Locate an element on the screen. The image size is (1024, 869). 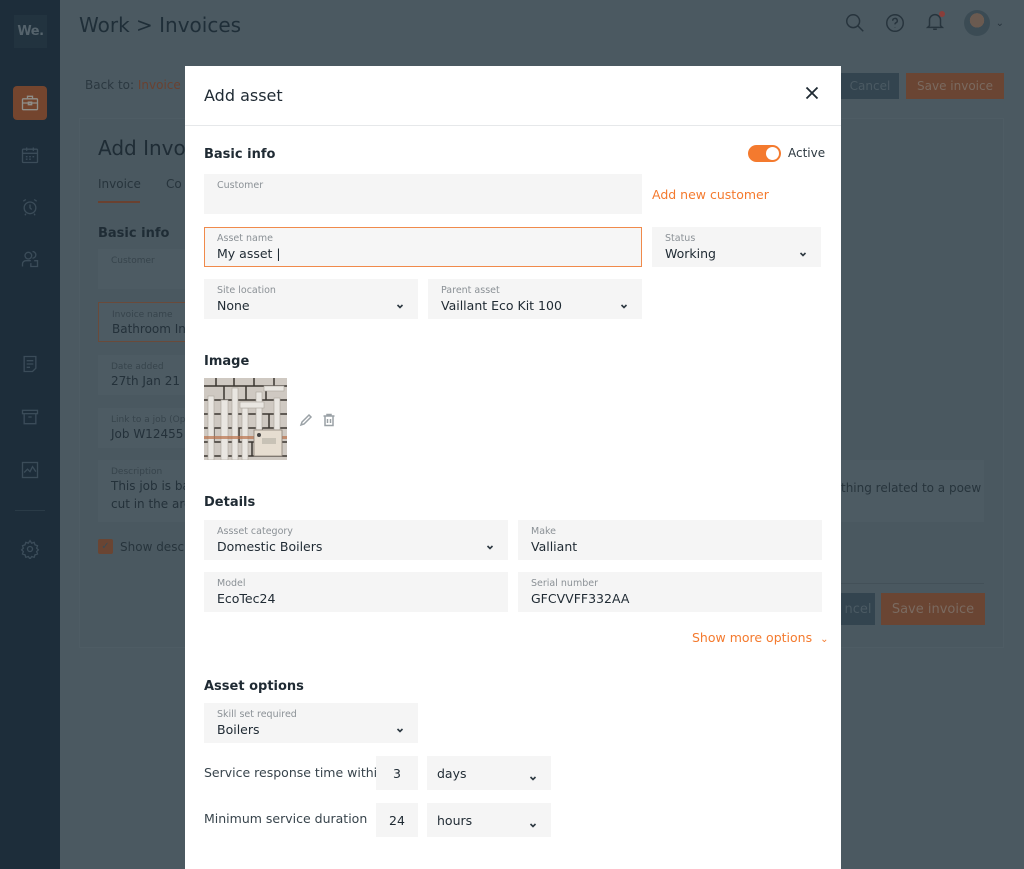
sidebar-item-reminders is located at coordinates (30, 207).